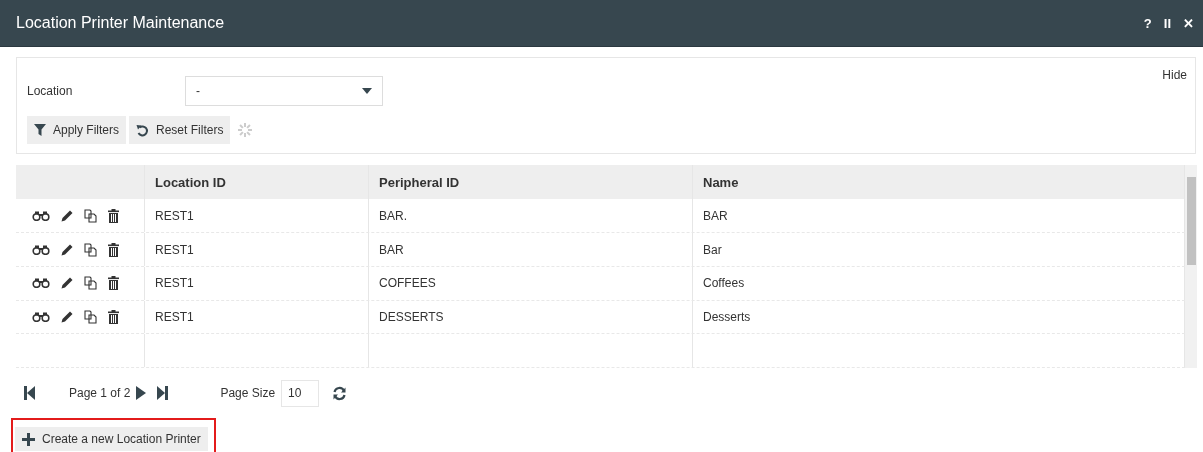 The height and width of the screenshot is (452, 1203). What do you see at coordinates (340, 393) in the screenshot?
I see `refresh-icon` at bounding box center [340, 393].